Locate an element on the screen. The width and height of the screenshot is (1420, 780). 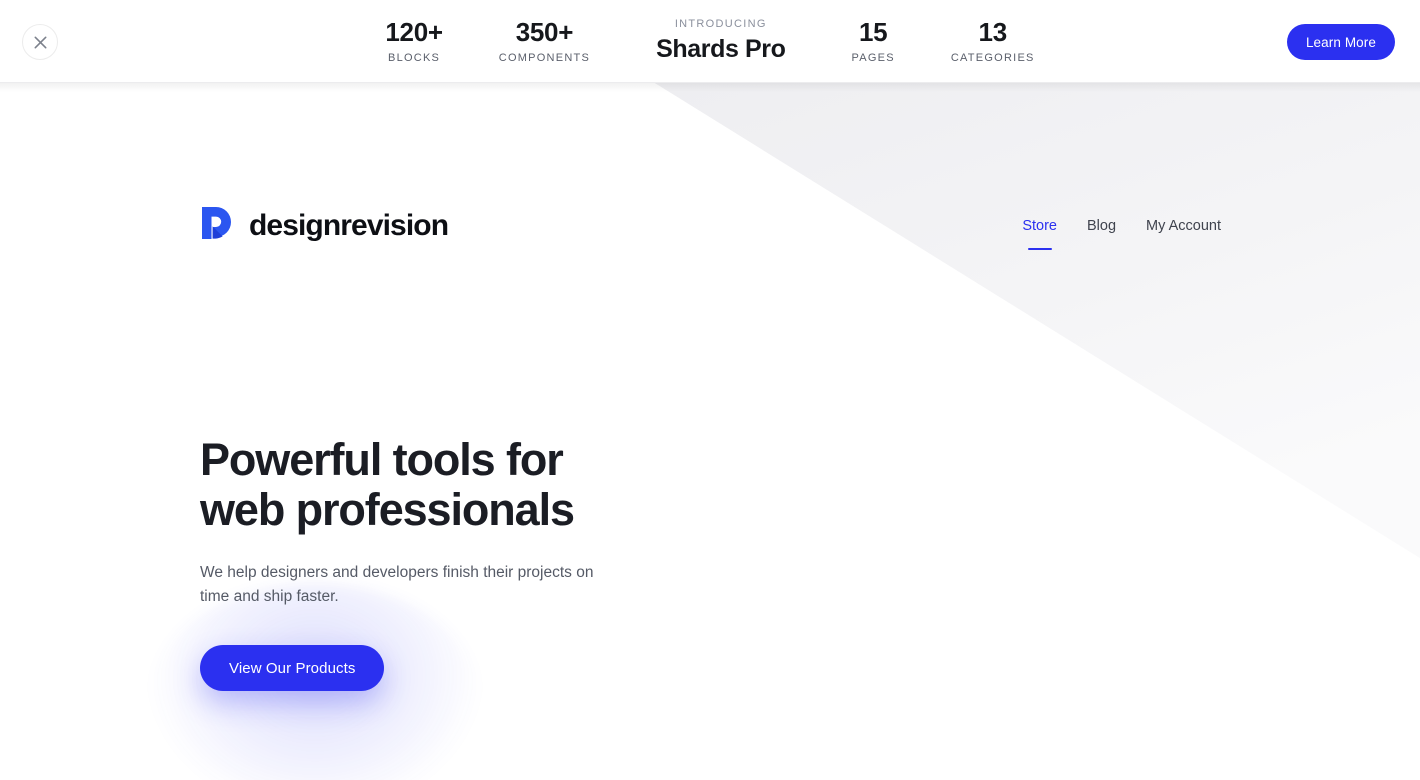
stat-label: PAGES is located at coordinates (873, 58).